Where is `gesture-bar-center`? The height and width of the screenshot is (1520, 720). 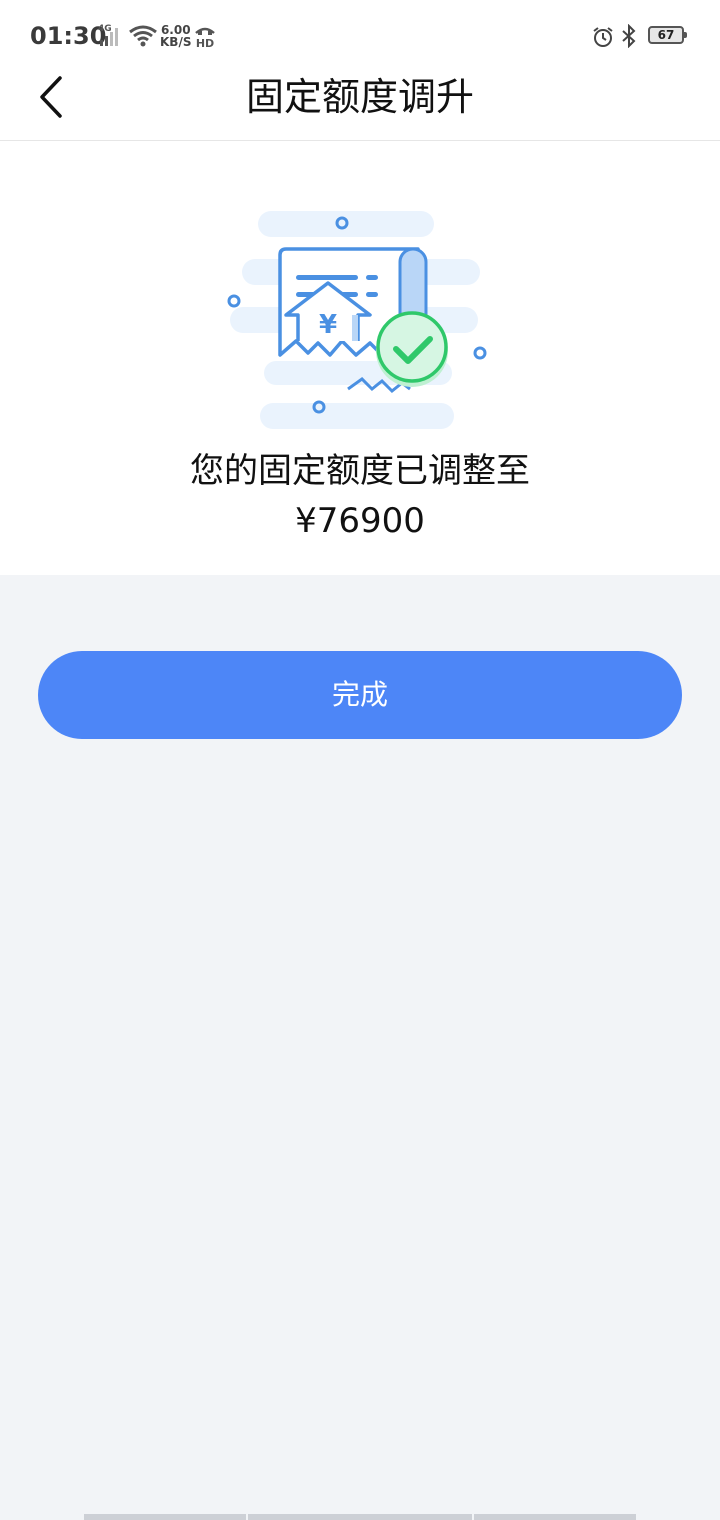
gesture-bar-center is located at coordinates (360, 1517).